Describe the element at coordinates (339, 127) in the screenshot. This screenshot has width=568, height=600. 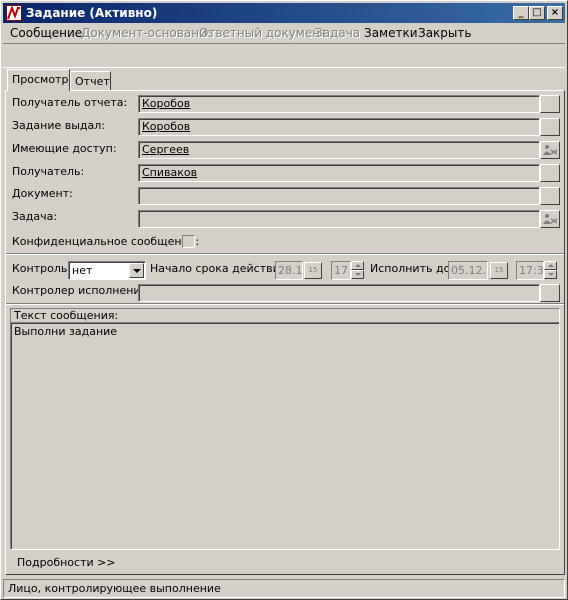
I see `assigned-by-field: Коробов` at that location.